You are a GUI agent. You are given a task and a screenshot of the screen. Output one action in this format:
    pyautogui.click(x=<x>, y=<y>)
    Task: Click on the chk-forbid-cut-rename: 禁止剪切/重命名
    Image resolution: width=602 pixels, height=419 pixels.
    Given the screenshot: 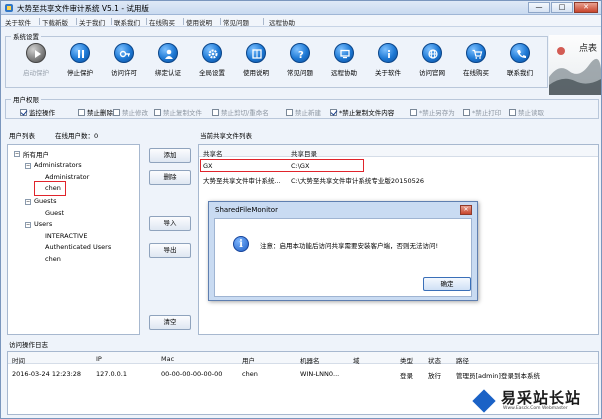 What is the action you would take?
    pyautogui.click(x=240, y=112)
    